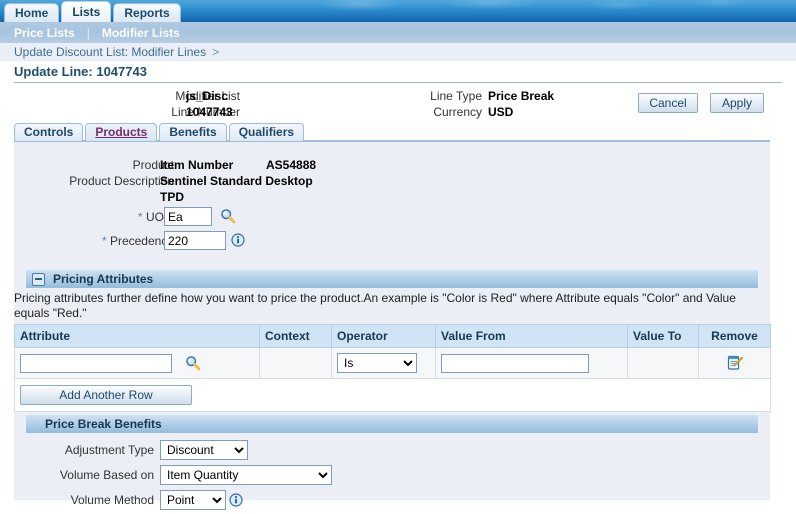 Image resolution: width=796 pixels, height=514 pixels. I want to click on price-break-benefits-header: Price Break Benefits, so click(392, 423).